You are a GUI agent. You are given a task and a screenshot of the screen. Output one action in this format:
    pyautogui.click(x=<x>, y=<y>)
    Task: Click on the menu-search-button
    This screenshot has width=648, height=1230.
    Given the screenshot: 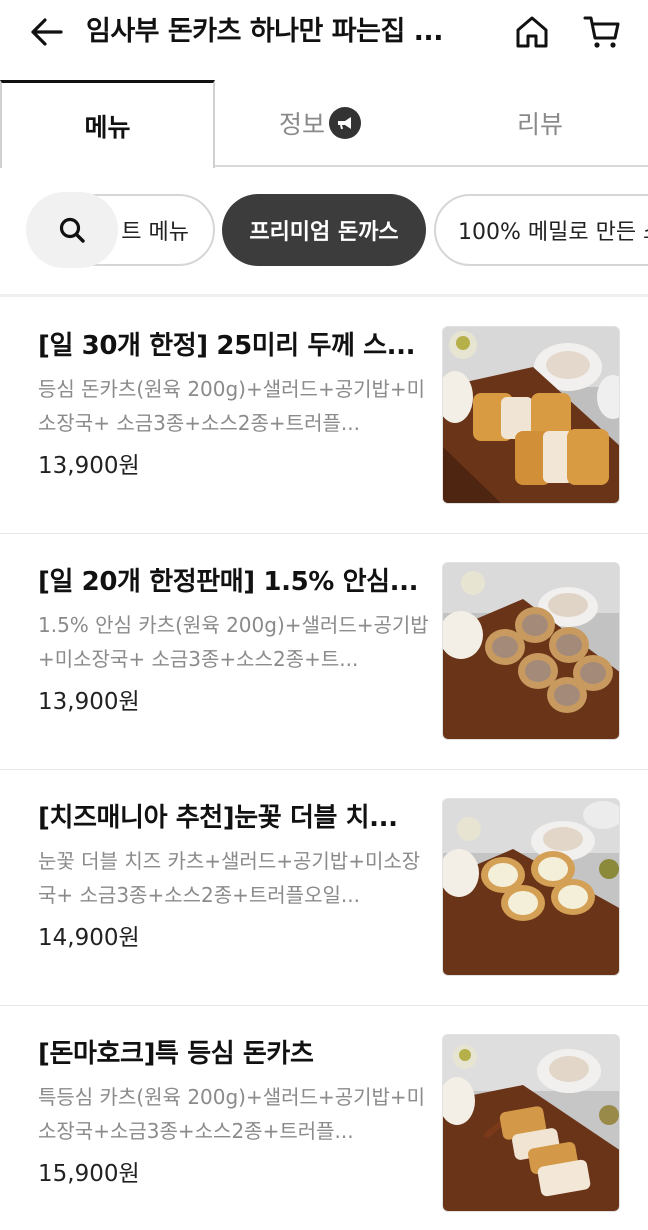 What is the action you would take?
    pyautogui.click(x=72, y=230)
    